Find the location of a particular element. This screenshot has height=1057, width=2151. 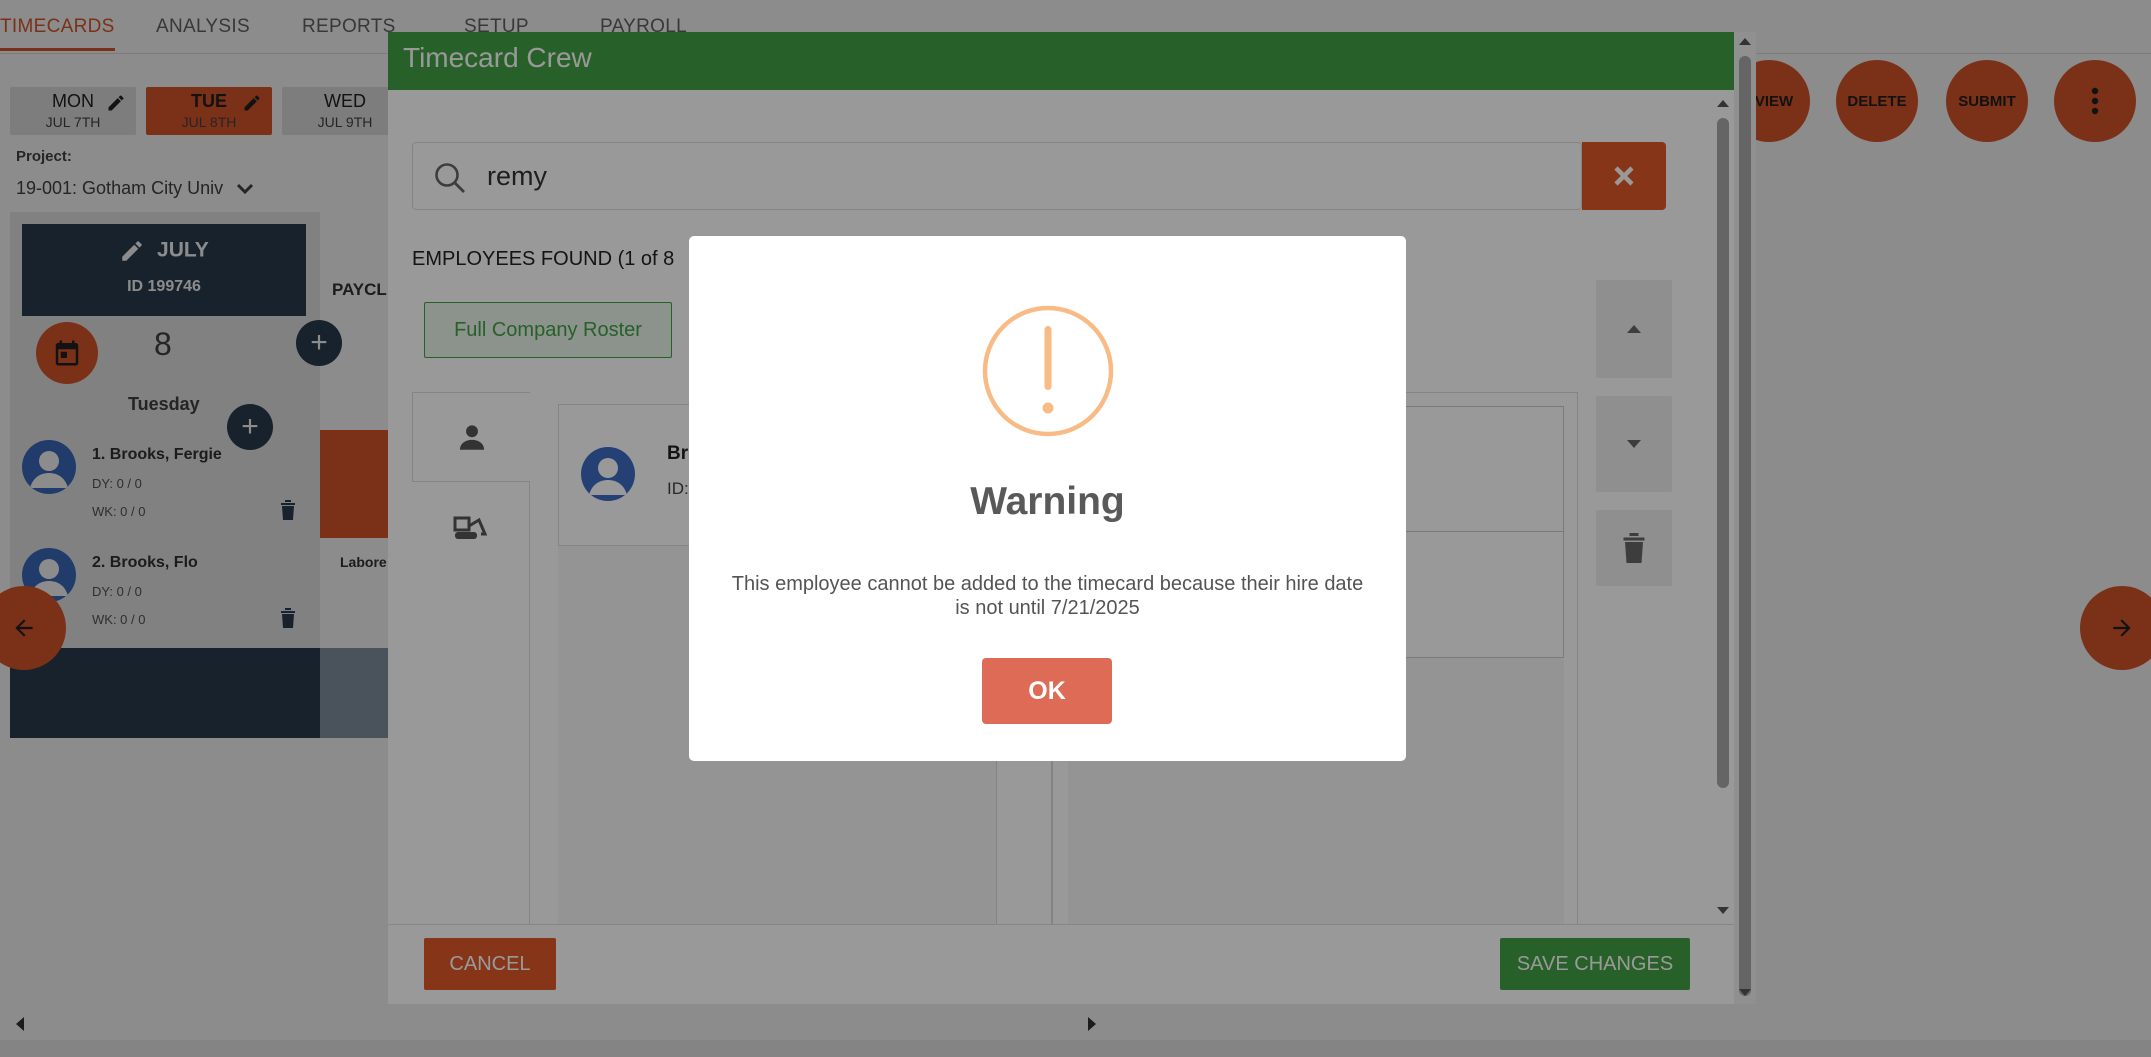

ok-button: OK is located at coordinates (1047, 691).